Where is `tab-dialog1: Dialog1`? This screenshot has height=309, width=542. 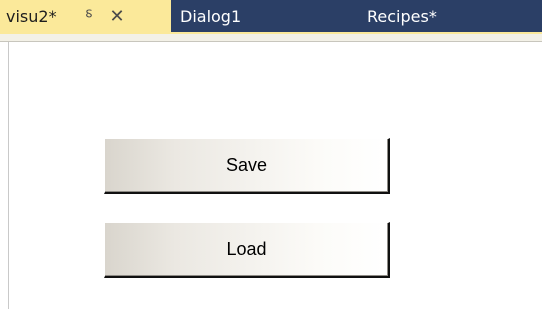 tab-dialog1: Dialog1 is located at coordinates (210, 16).